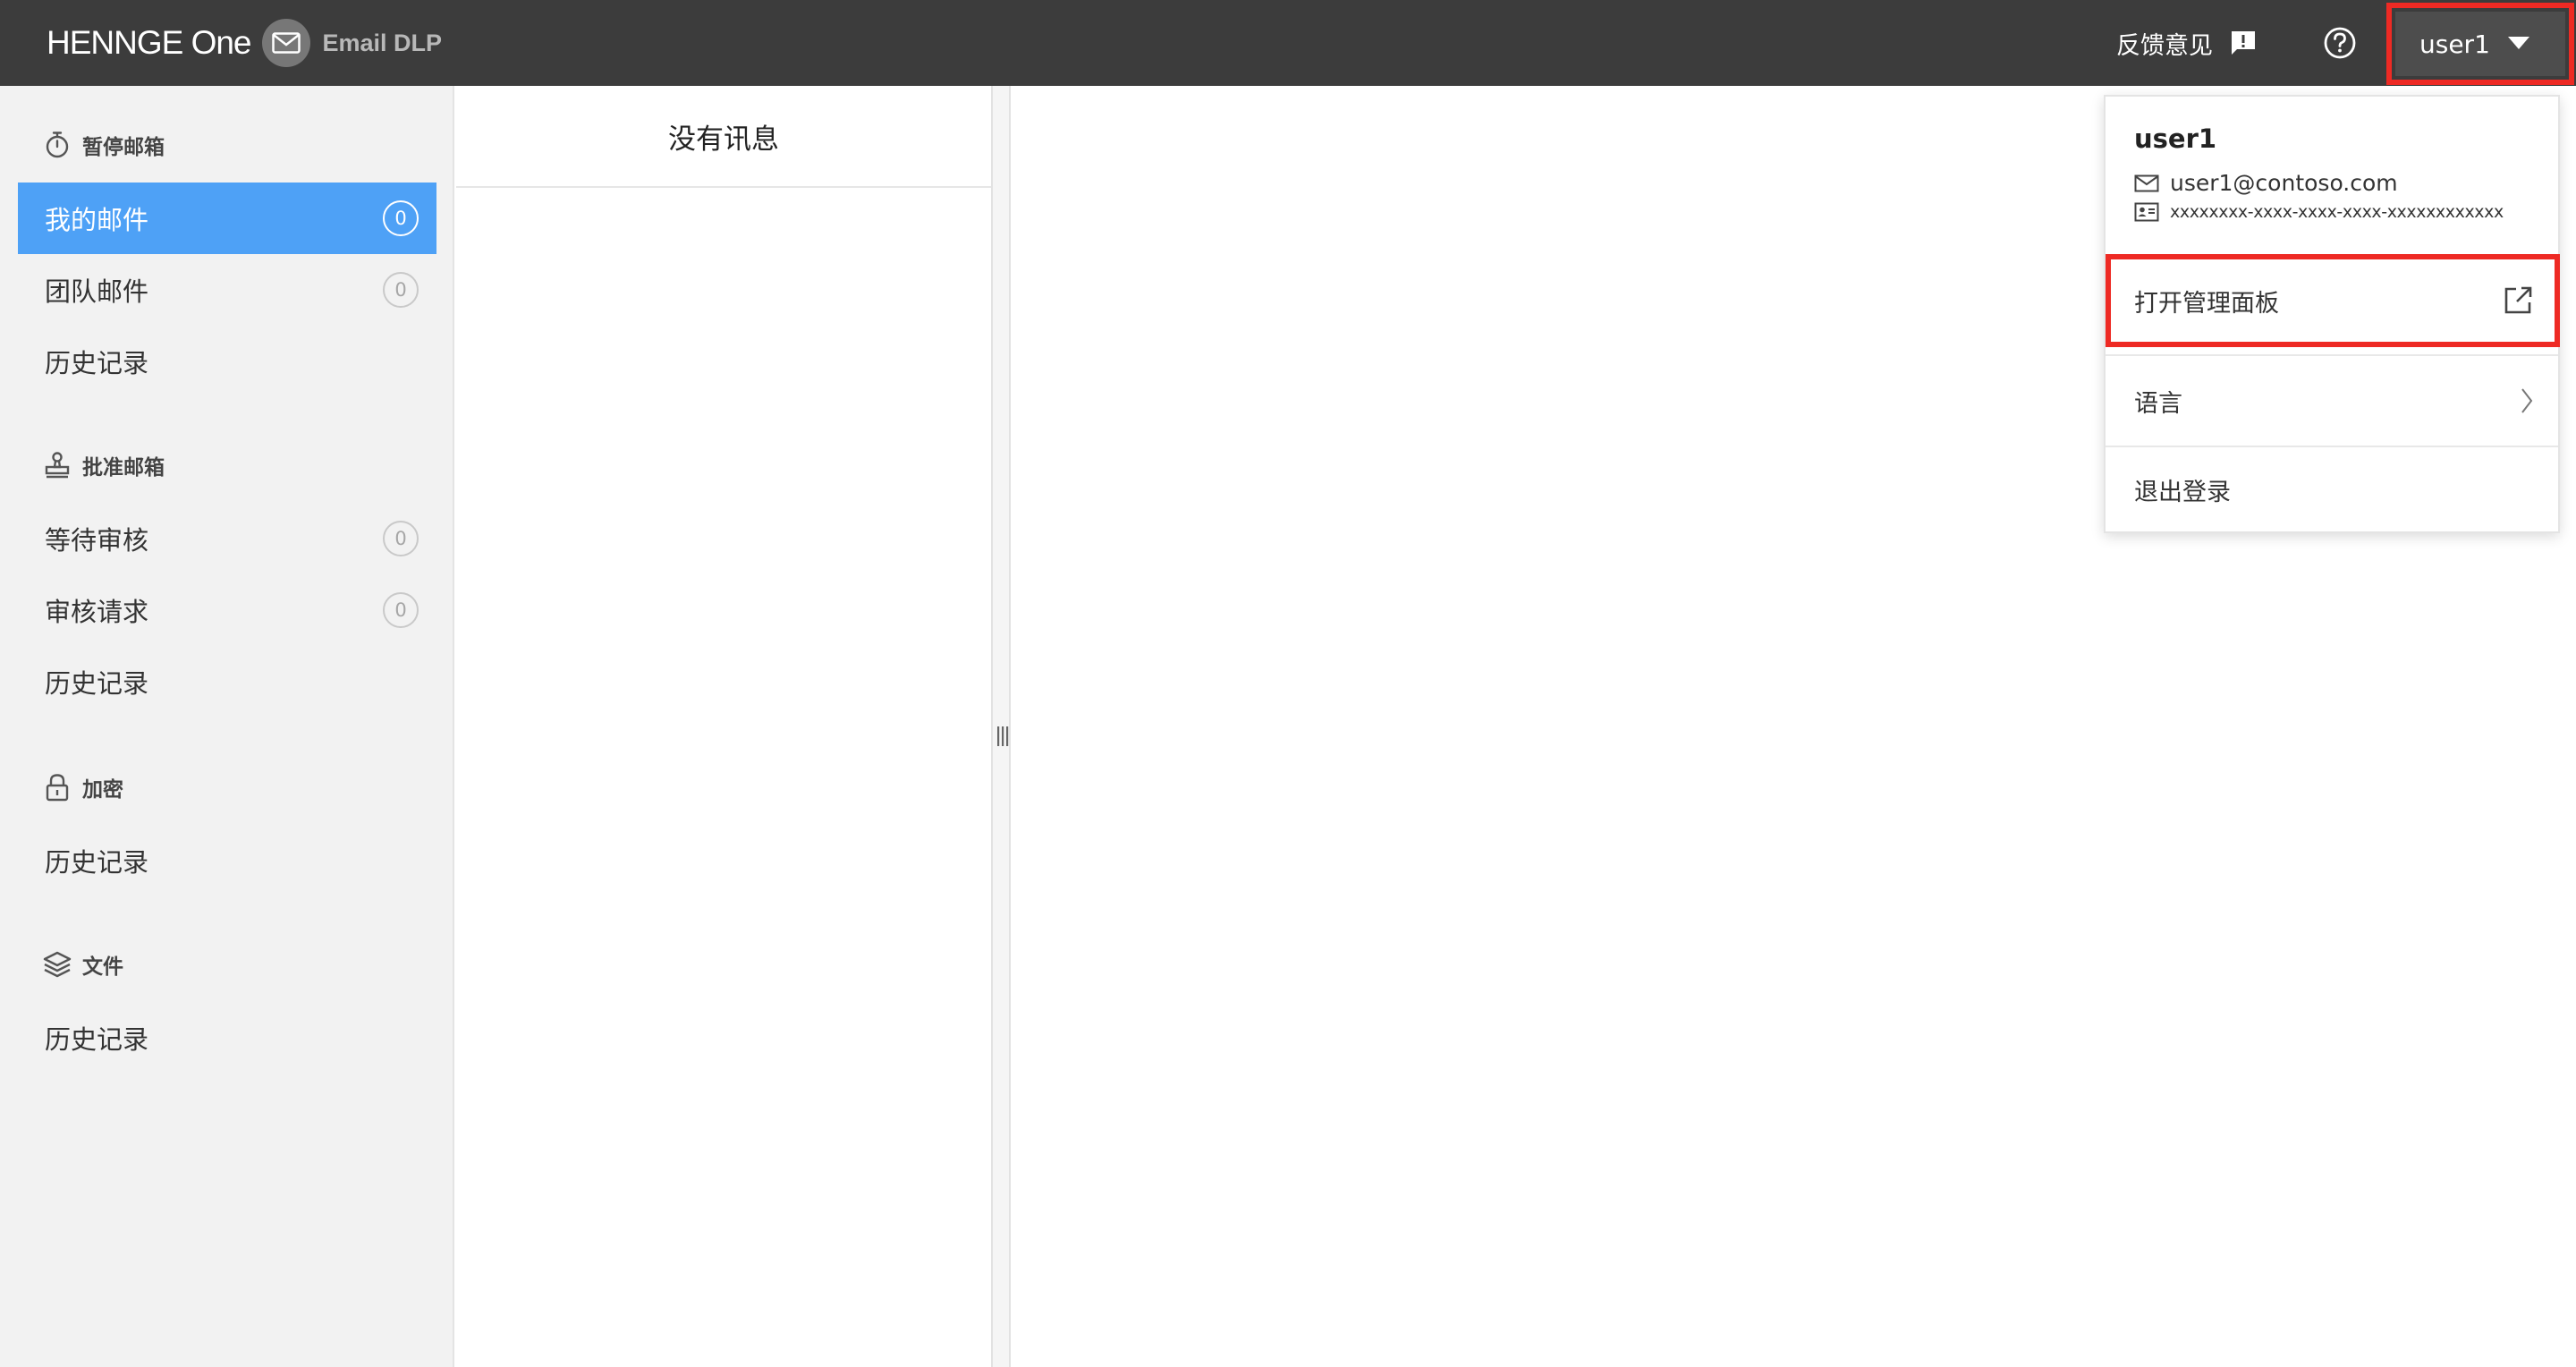 The height and width of the screenshot is (1367, 2576). What do you see at coordinates (2332, 401) in the screenshot?
I see `language-item: 语言` at bounding box center [2332, 401].